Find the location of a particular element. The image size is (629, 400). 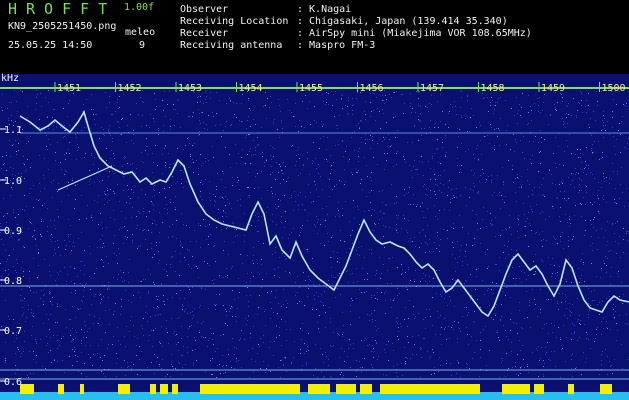

file-name: KN9_2505251450.png is located at coordinates (62, 26).